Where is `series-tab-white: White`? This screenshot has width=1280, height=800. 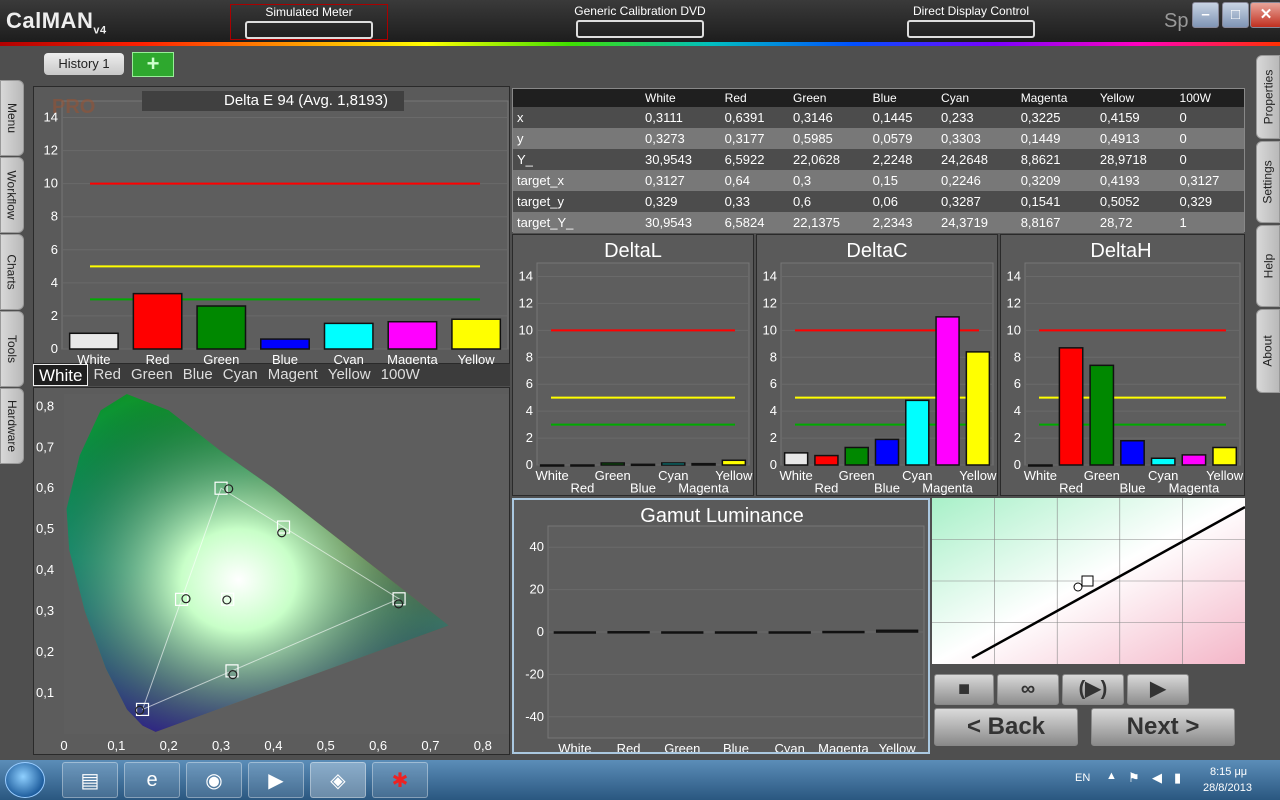 series-tab-white: White is located at coordinates (61, 375).